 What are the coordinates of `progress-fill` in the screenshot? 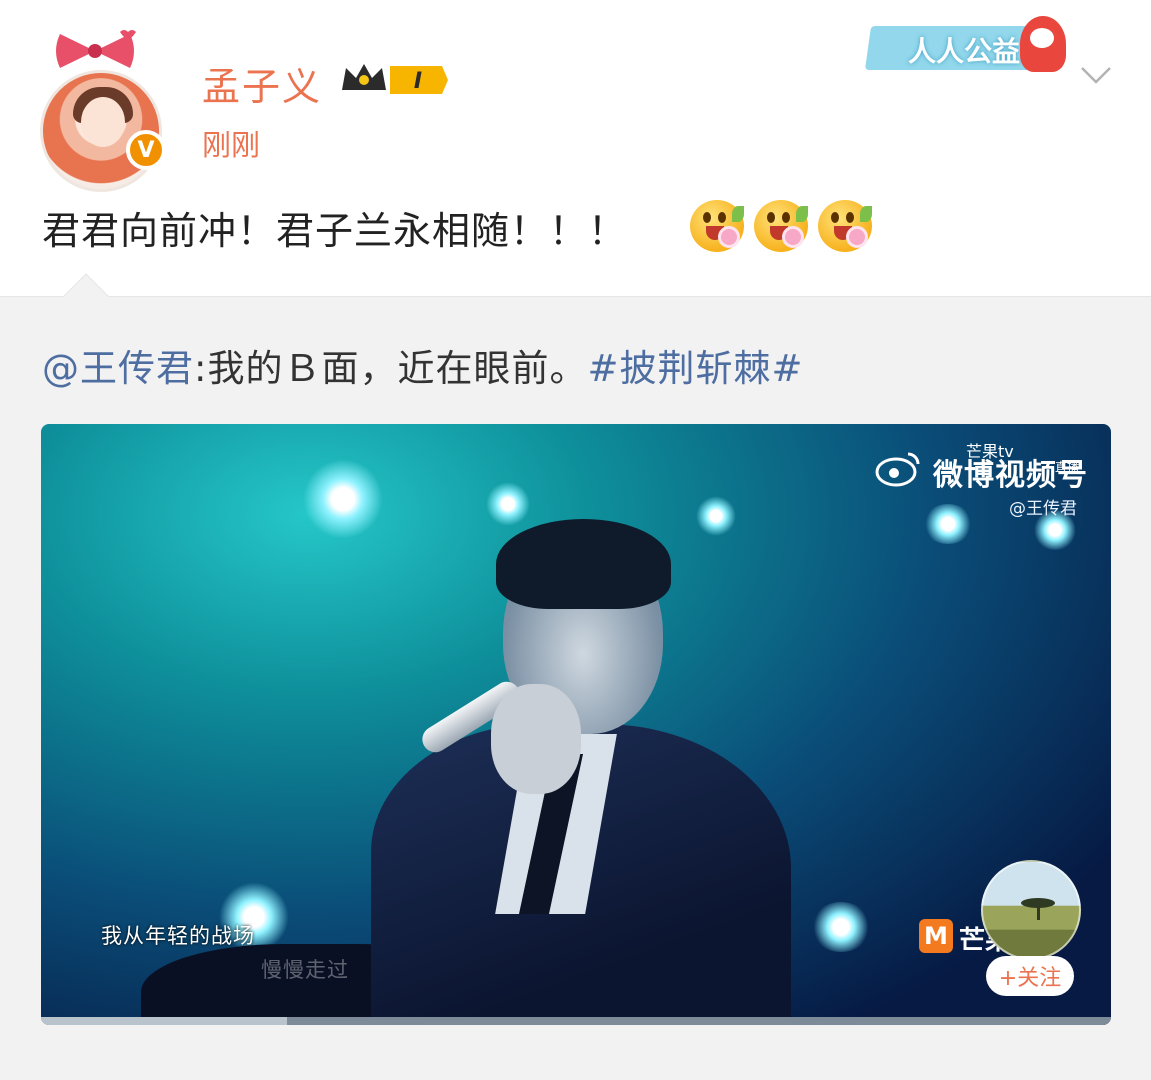 It's located at (164, 1021).